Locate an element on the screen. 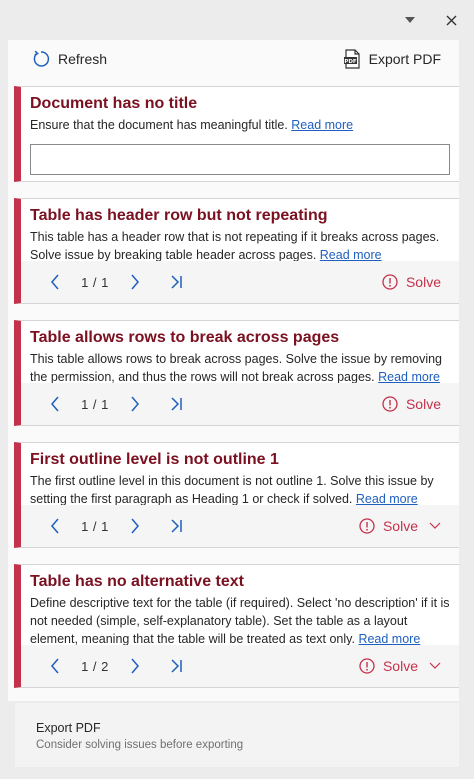 This screenshot has height=779, width=474. export-pdf-button: PDF Export PDF is located at coordinates (392, 59).